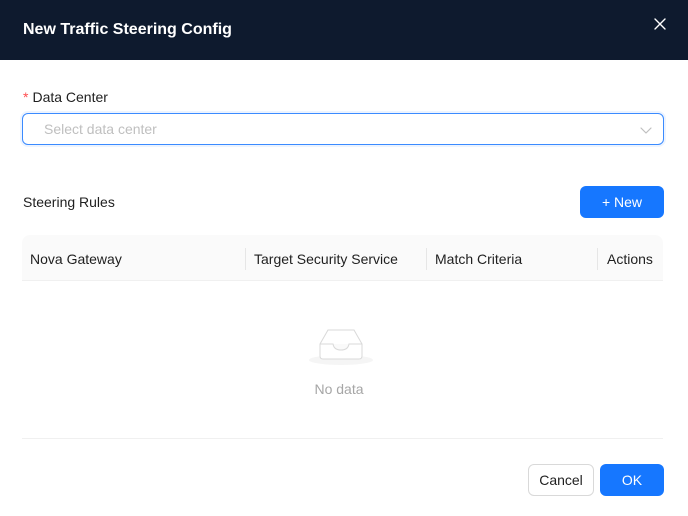  What do you see at coordinates (341, 347) in the screenshot?
I see `empty-inbox-icon` at bounding box center [341, 347].